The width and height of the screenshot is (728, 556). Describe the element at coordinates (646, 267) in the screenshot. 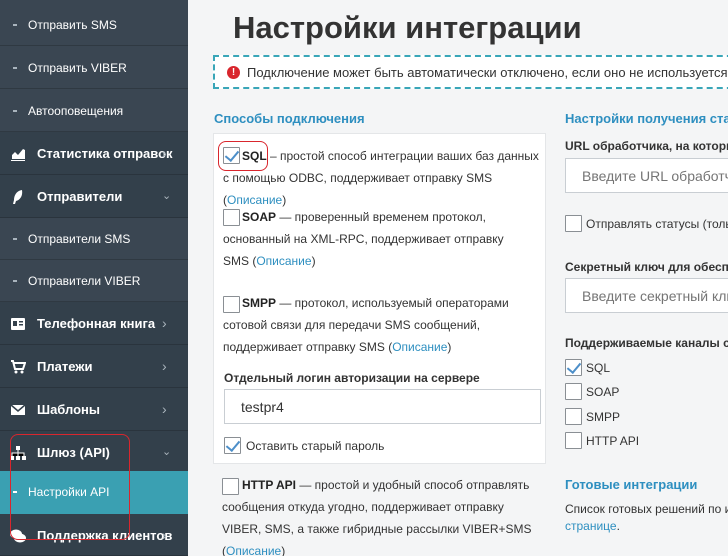

I see `secret-label: Секретный ключ для обеспече` at that location.